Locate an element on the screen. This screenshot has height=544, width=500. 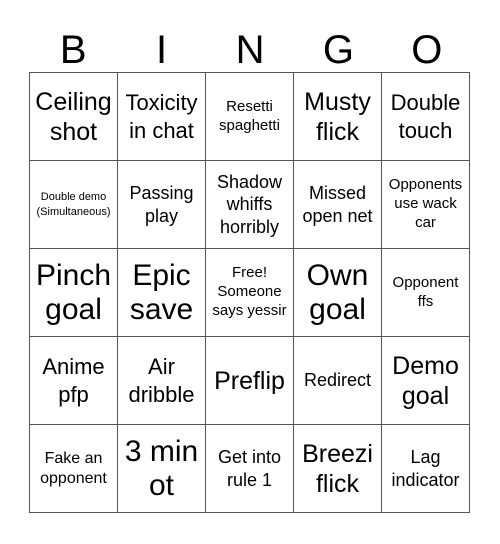
header-letter-o: O is located at coordinates (427, 50).